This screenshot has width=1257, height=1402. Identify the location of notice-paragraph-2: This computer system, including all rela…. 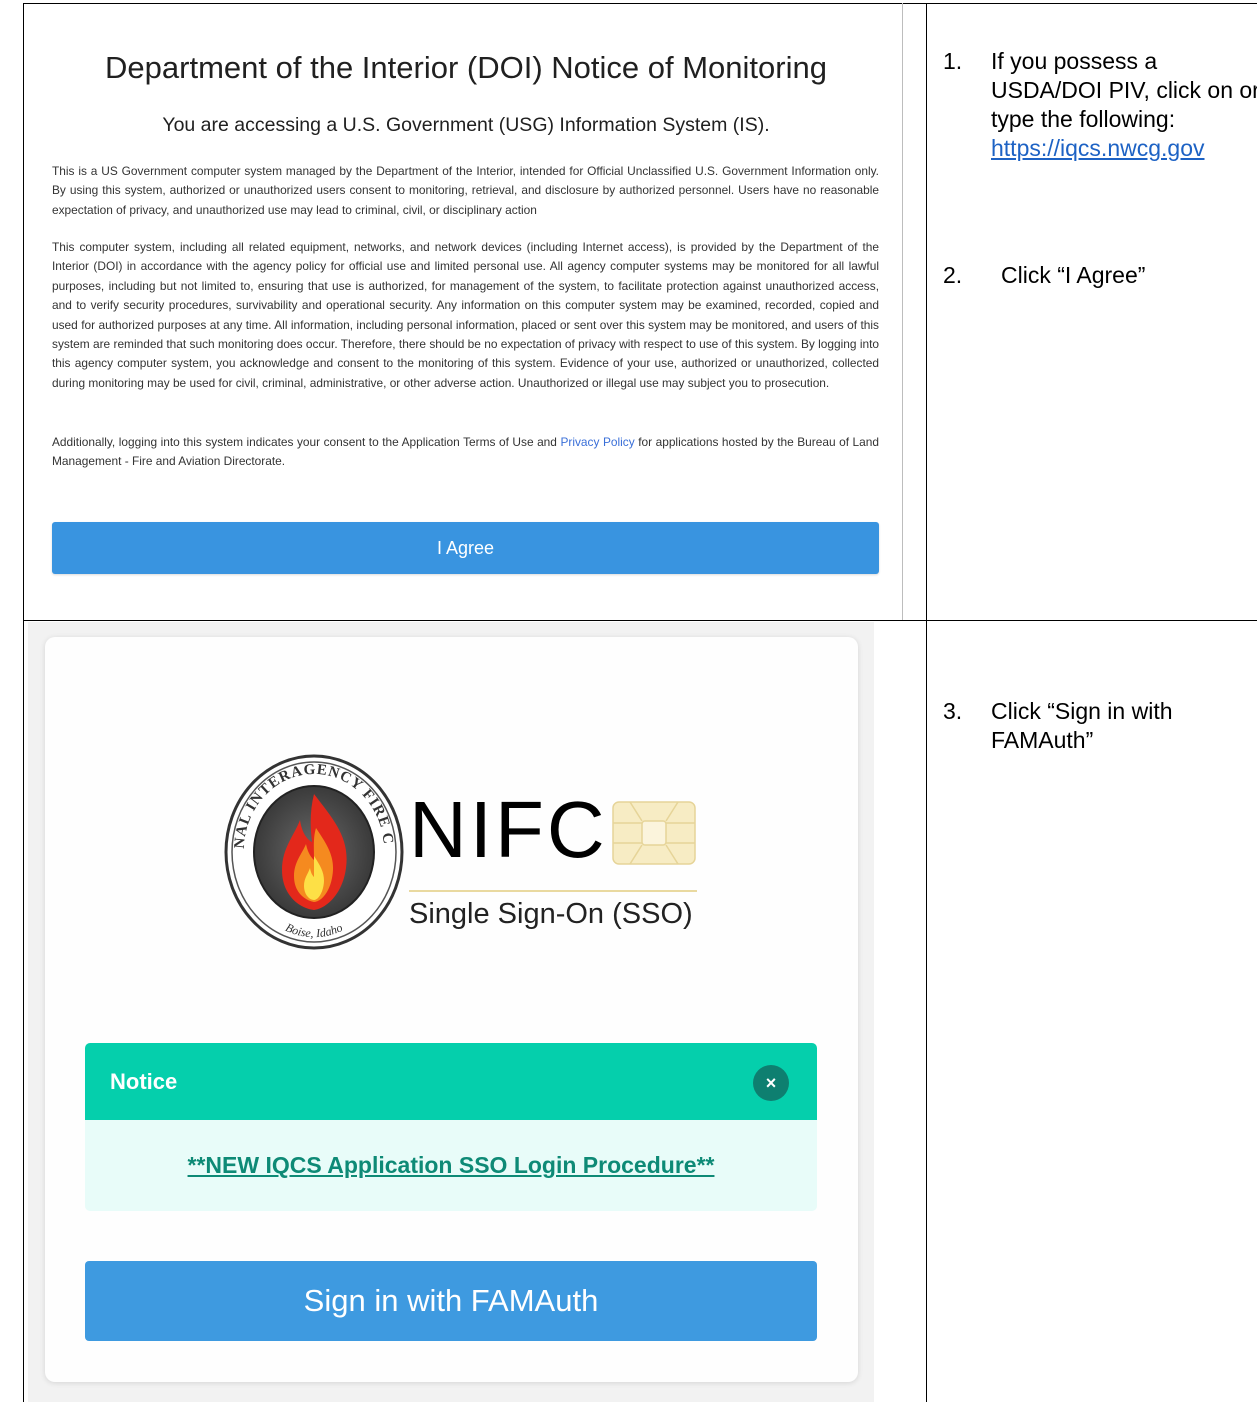
(465, 315).